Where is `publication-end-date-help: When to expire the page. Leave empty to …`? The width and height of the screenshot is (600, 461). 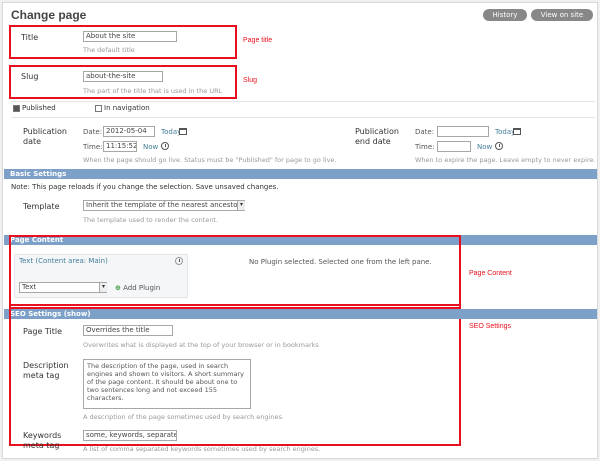 publication-end-date-help: When to expire the page. Leave empty to … is located at coordinates (505, 160).